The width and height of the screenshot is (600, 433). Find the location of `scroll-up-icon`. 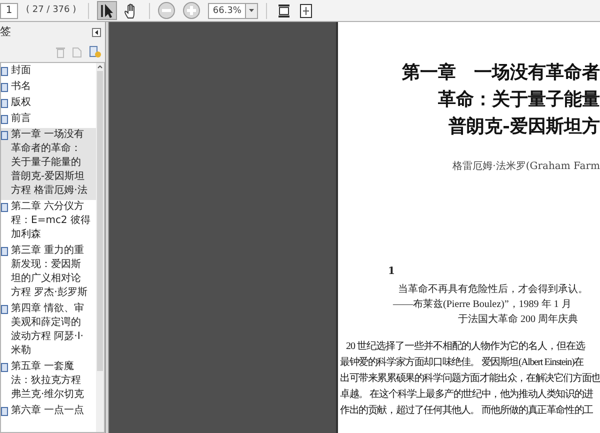

scroll-up-icon is located at coordinates (100, 67).